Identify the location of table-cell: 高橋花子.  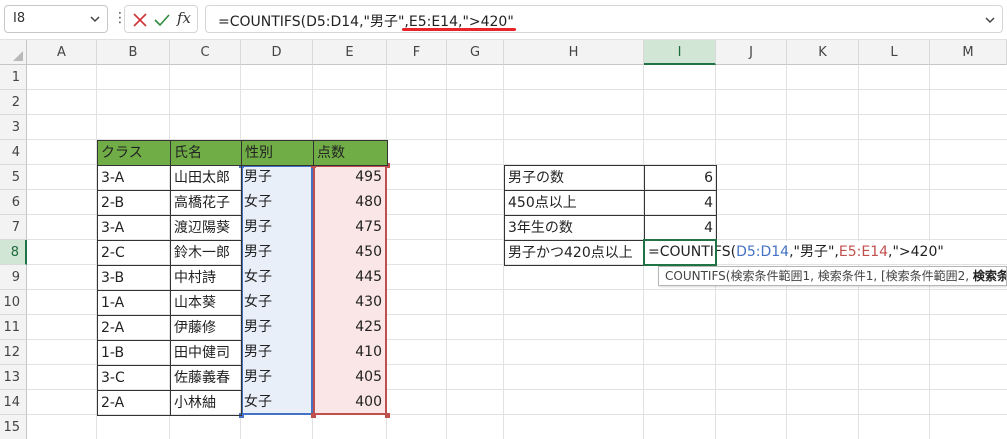
(206, 203).